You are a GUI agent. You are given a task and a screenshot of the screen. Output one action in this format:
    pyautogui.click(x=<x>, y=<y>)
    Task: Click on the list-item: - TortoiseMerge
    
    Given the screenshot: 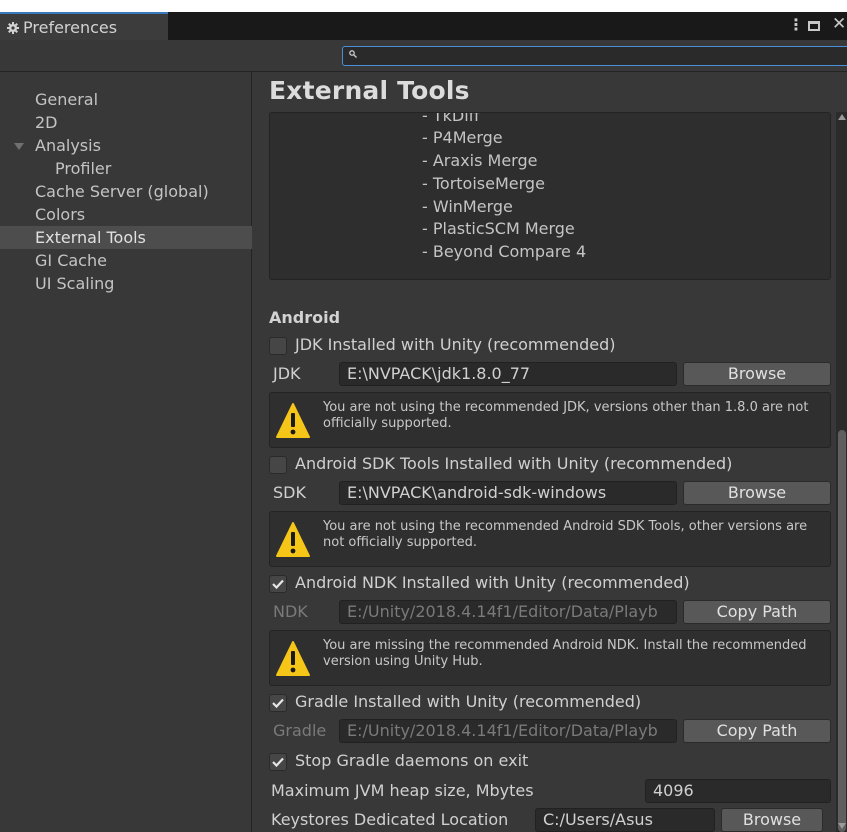 What is the action you would take?
    pyautogui.click(x=483, y=183)
    